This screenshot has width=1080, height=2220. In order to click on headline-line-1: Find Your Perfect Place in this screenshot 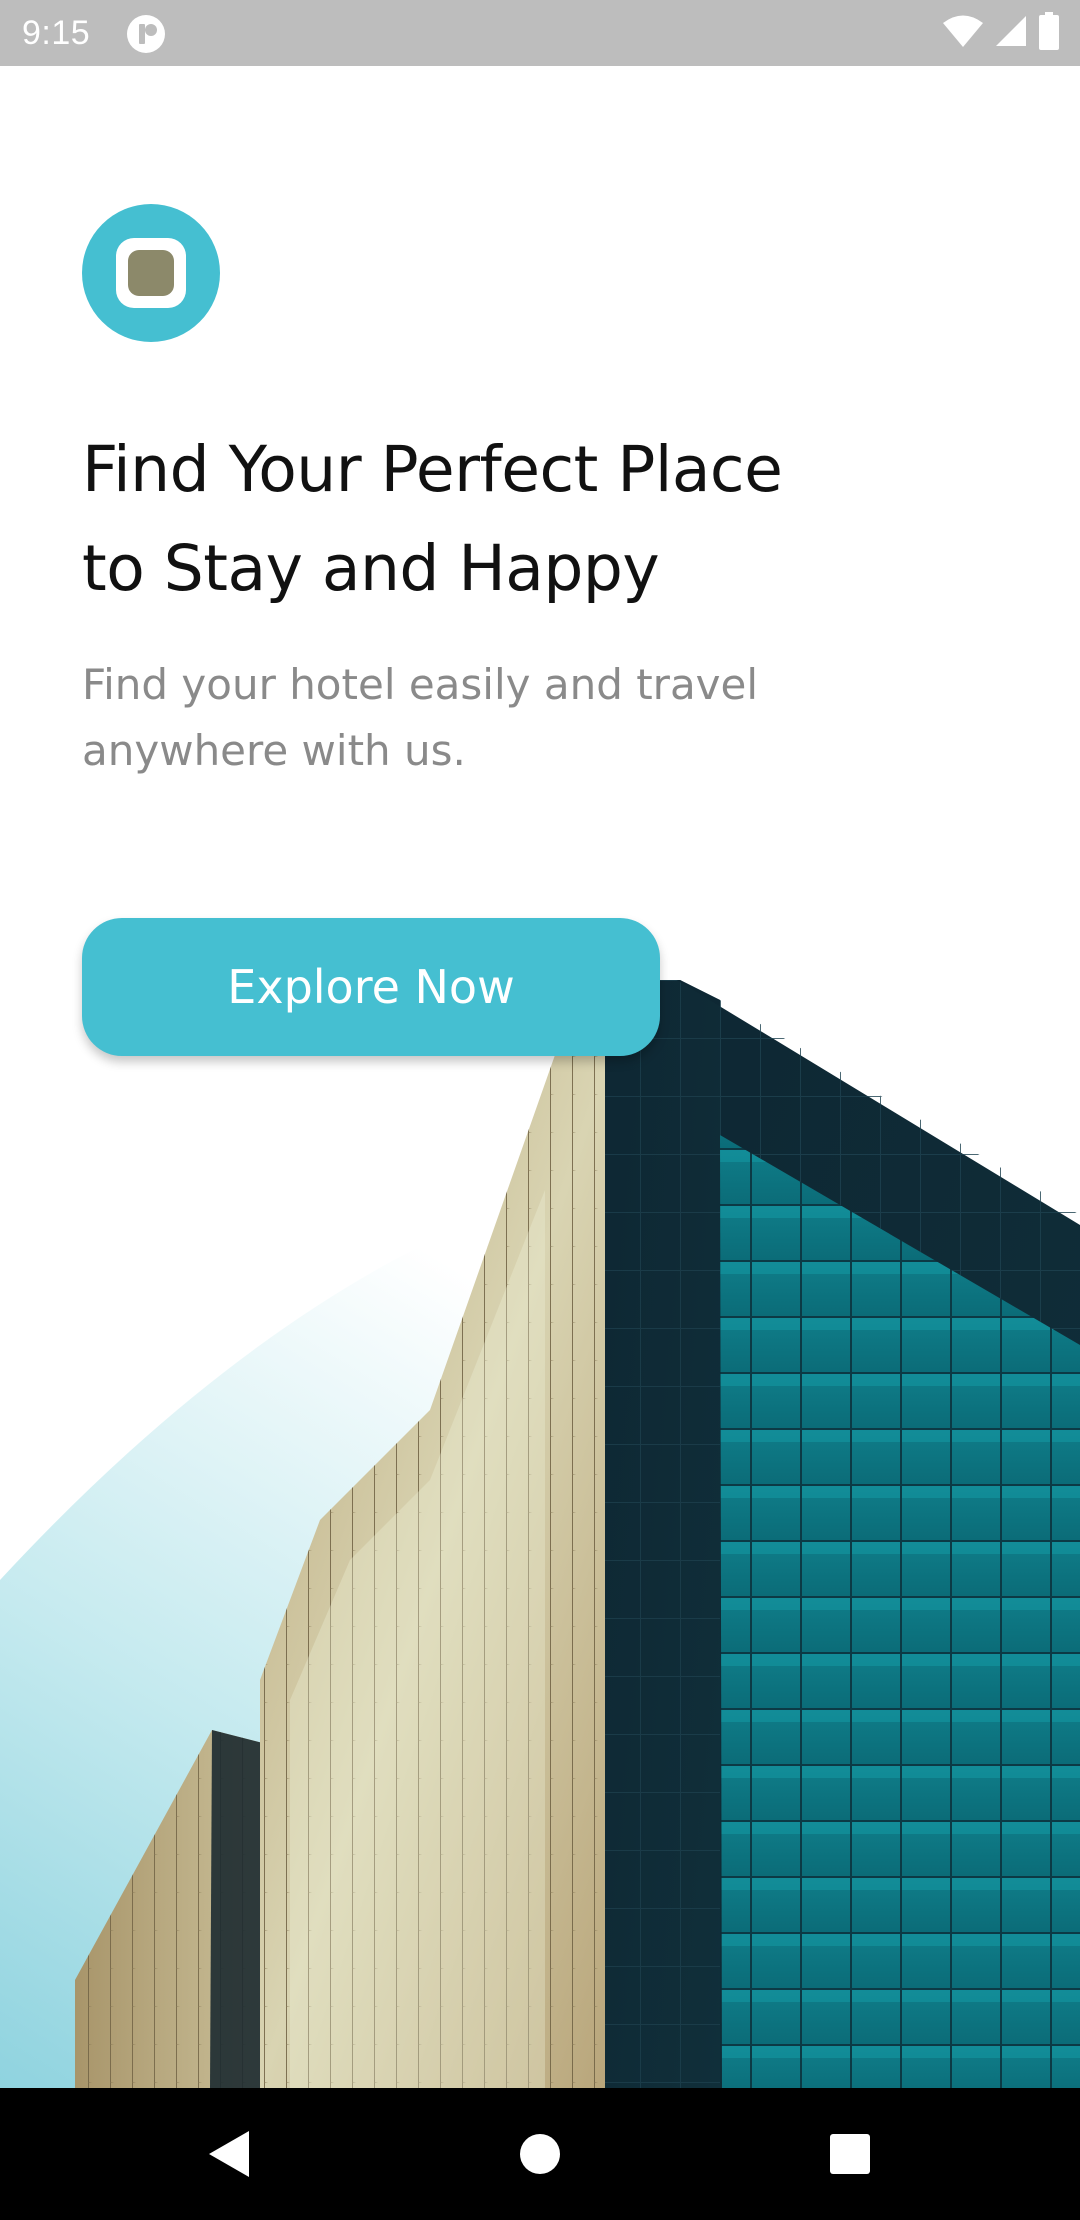, I will do `click(432, 469)`.